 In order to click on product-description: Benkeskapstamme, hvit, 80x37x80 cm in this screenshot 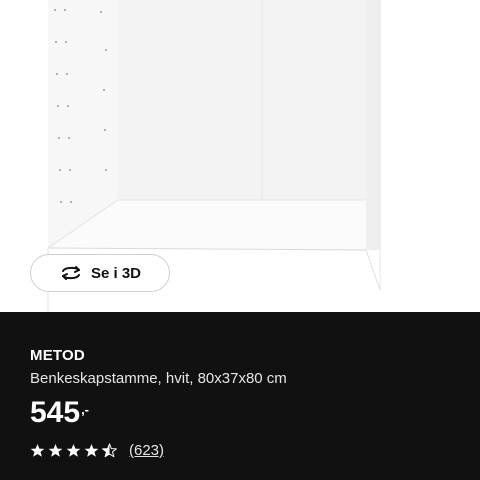, I will do `click(158, 378)`.